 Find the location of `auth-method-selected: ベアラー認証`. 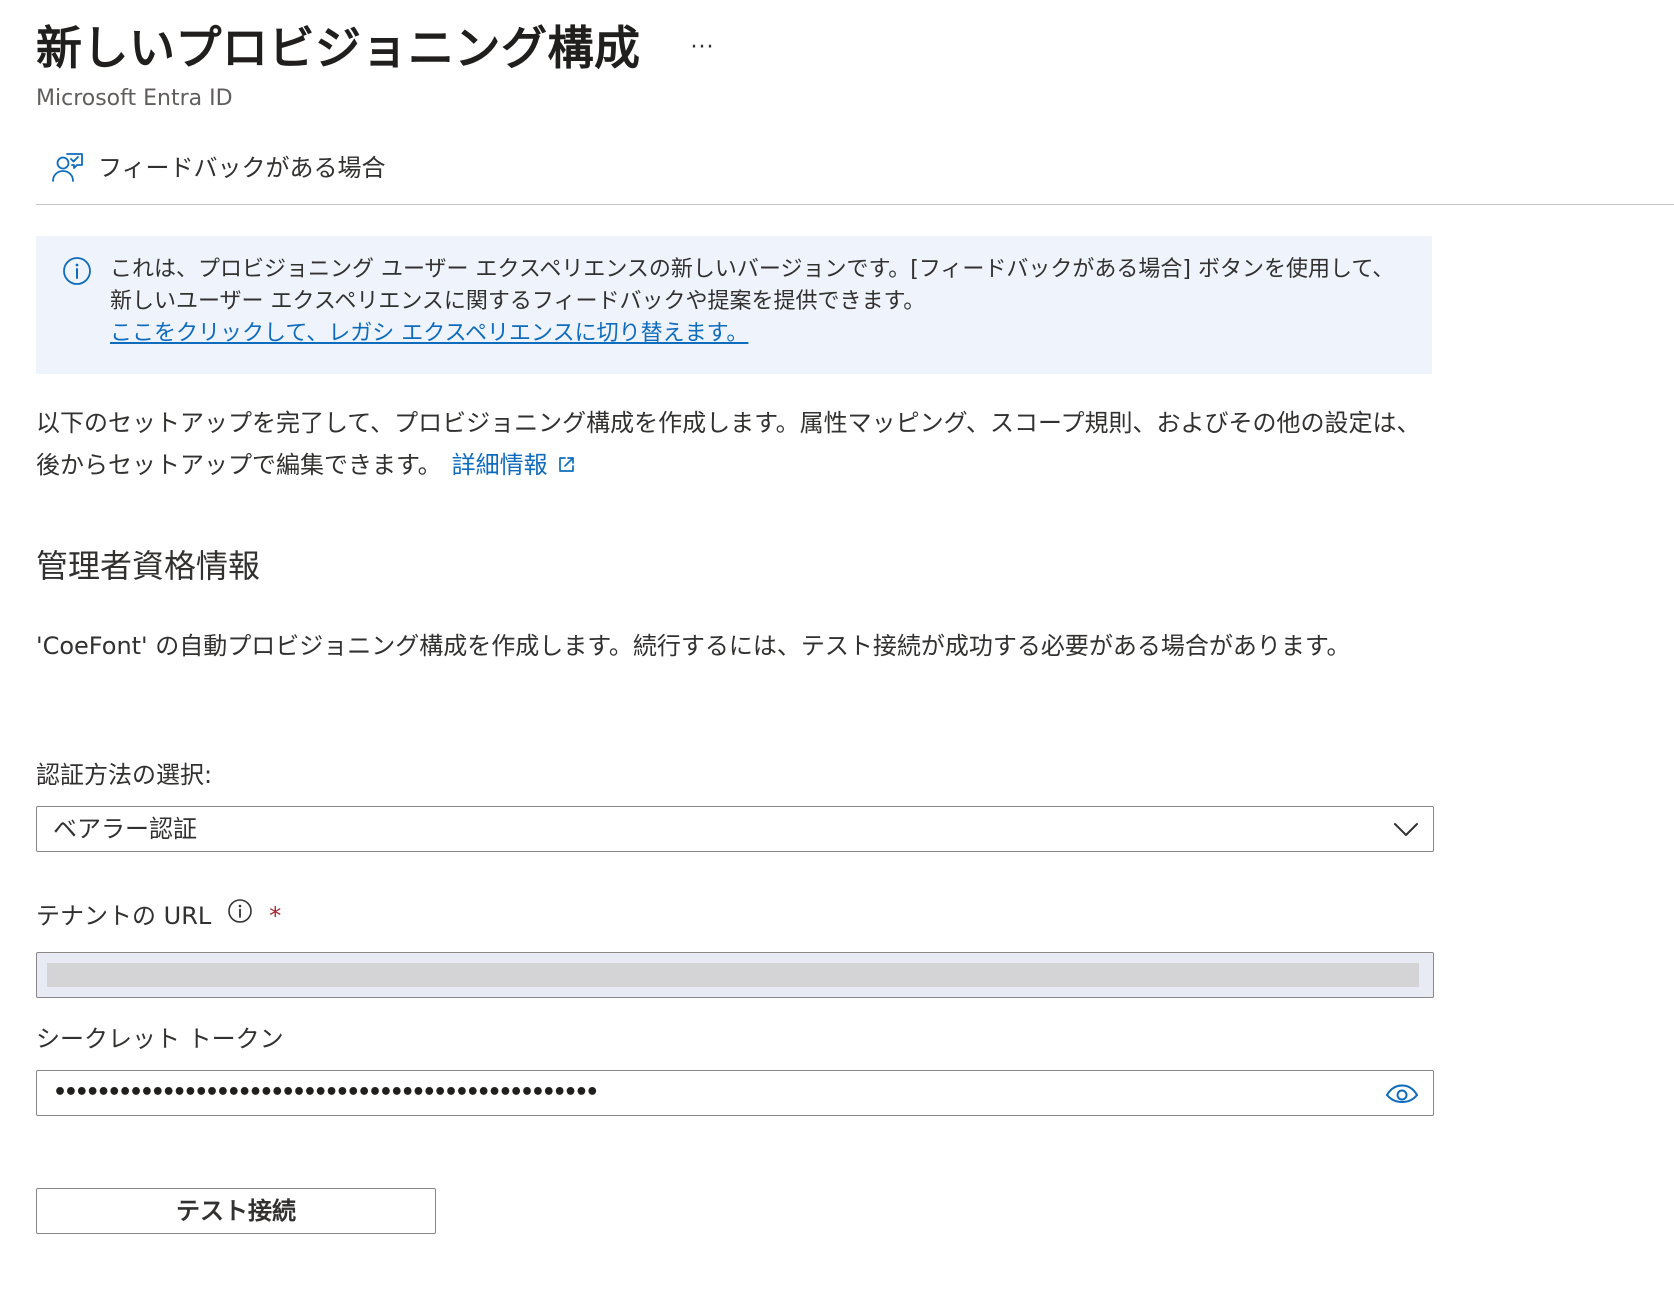

auth-method-selected: ベアラー認証 is located at coordinates (125, 829).